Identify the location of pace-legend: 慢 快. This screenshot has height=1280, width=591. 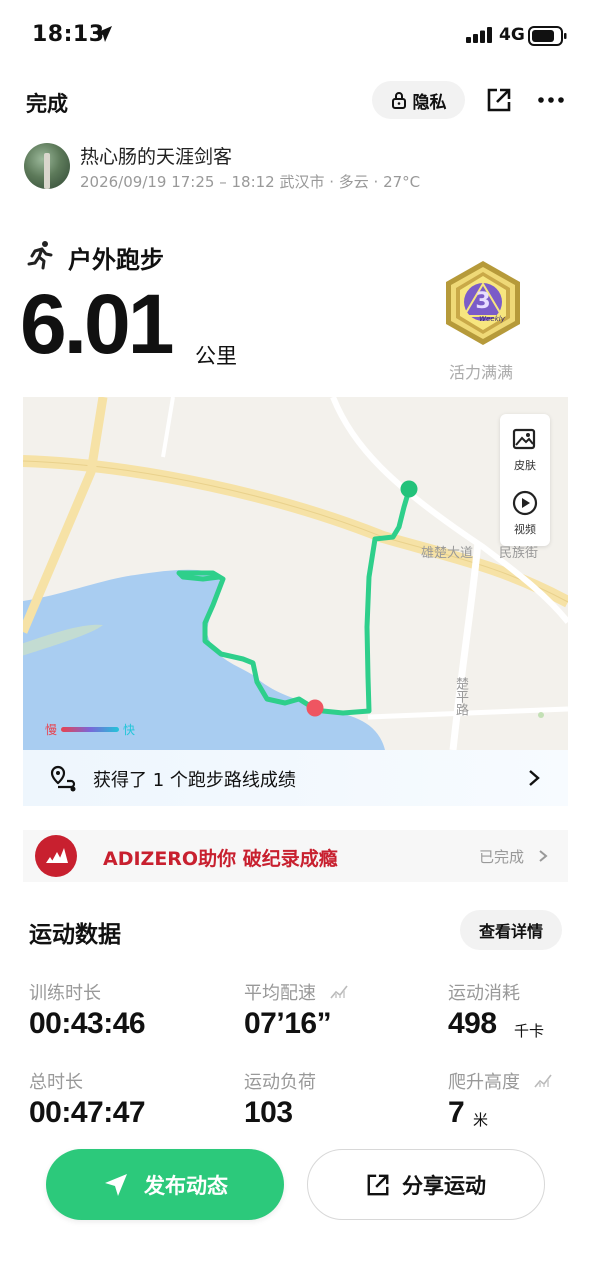
(90, 729).